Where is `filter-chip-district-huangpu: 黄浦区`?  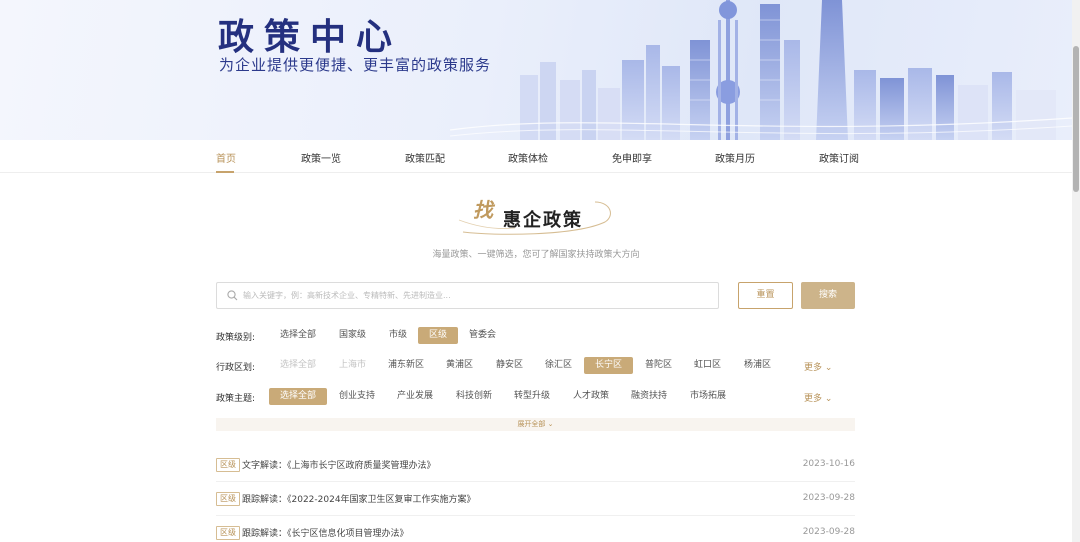
filter-chip-district-huangpu: 黄浦区 is located at coordinates (459, 365).